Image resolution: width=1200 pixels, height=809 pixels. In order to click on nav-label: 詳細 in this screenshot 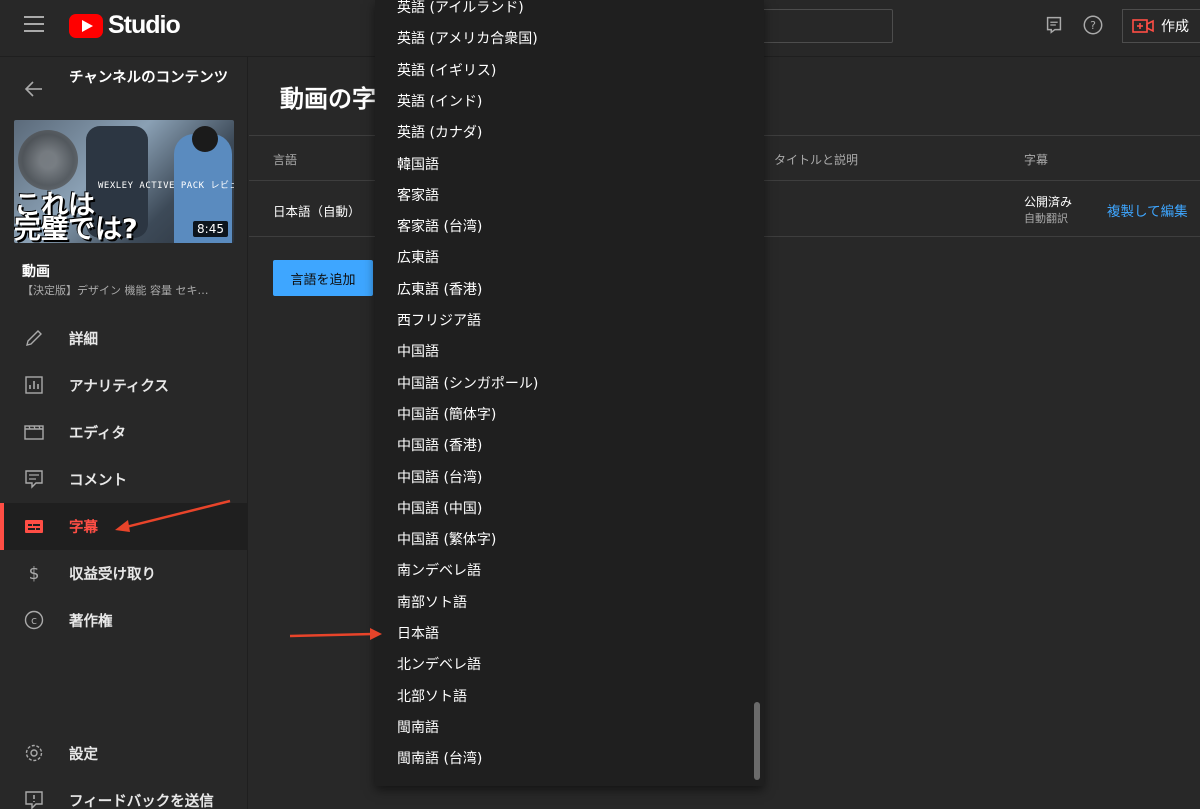, I will do `click(83, 340)`.